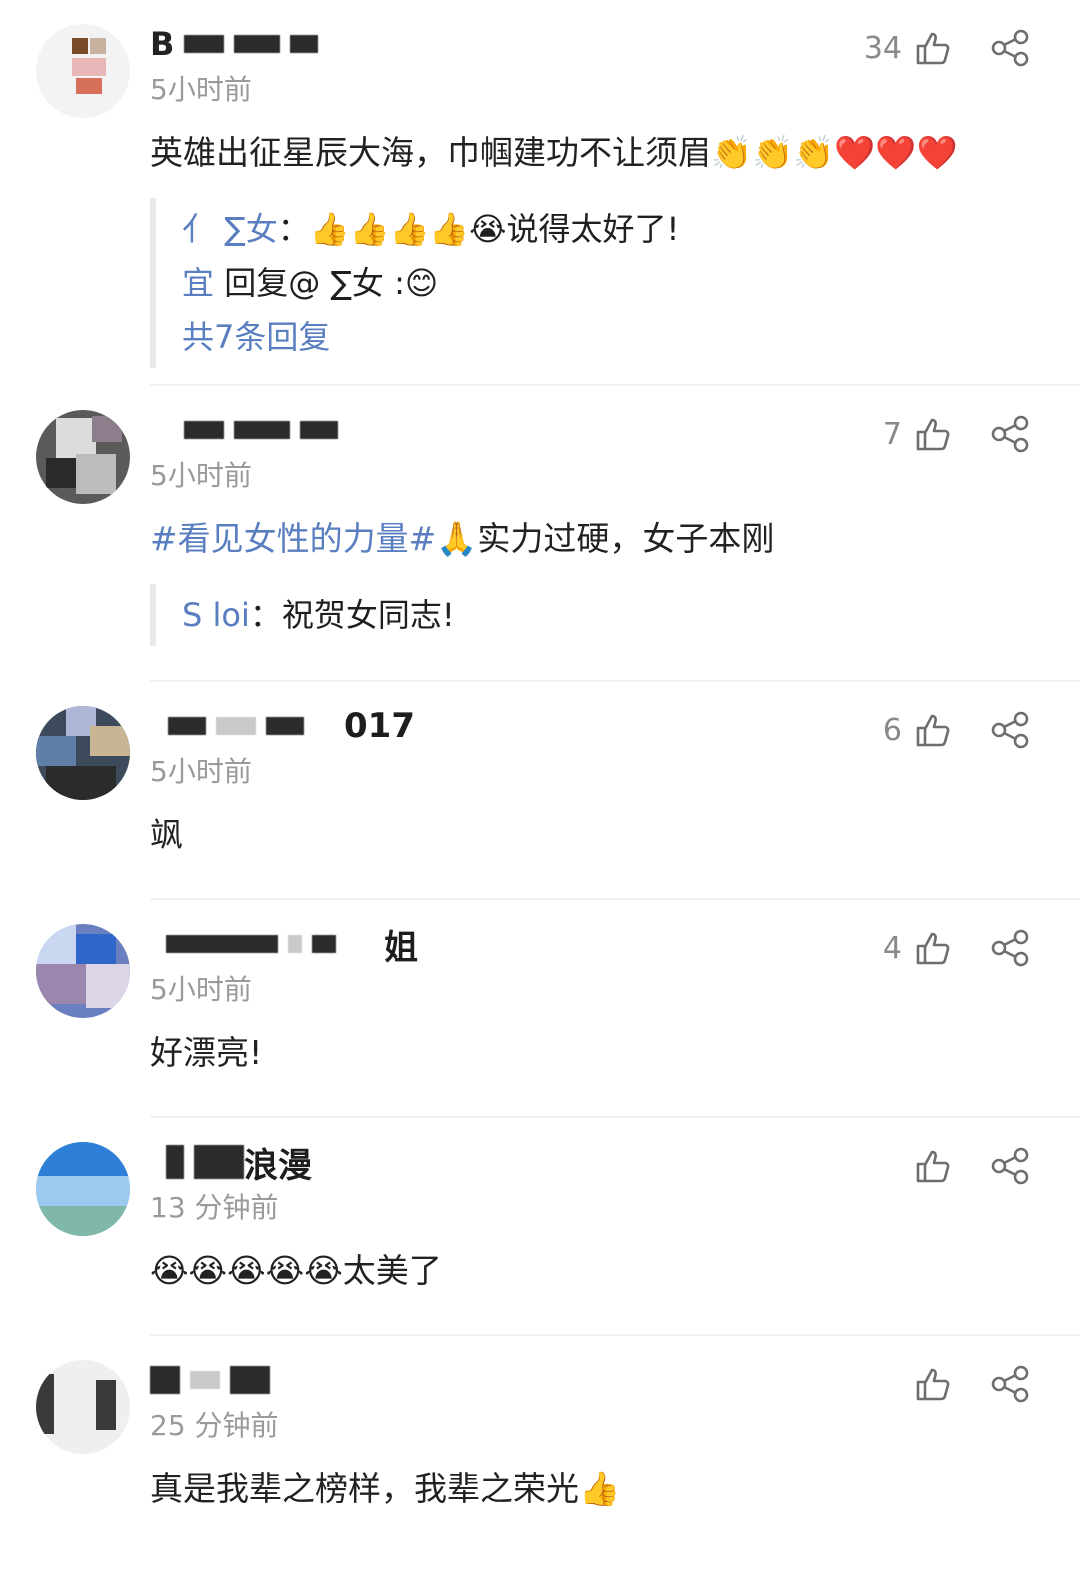 The height and width of the screenshot is (1575, 1080). What do you see at coordinates (892, 948) in the screenshot?
I see `like-count: 4` at bounding box center [892, 948].